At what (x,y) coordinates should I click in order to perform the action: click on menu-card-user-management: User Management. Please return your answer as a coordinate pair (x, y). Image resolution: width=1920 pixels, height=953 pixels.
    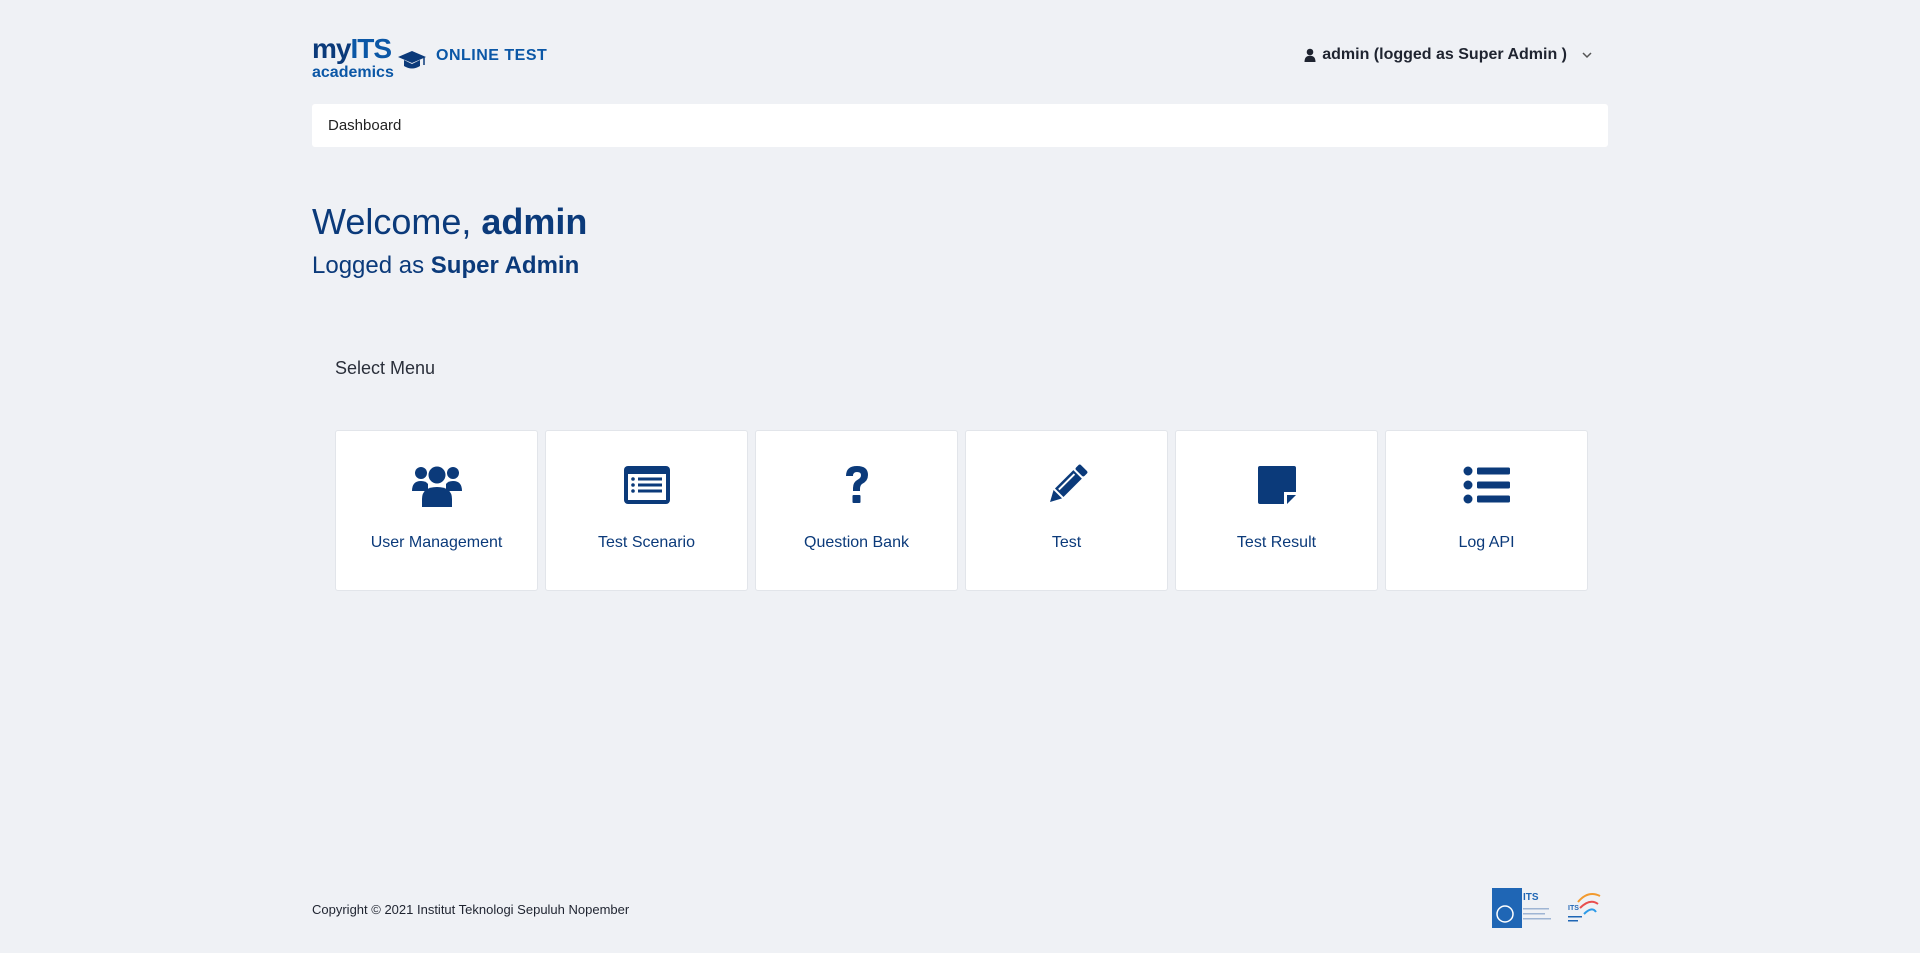
    Looking at the image, I should click on (436, 510).